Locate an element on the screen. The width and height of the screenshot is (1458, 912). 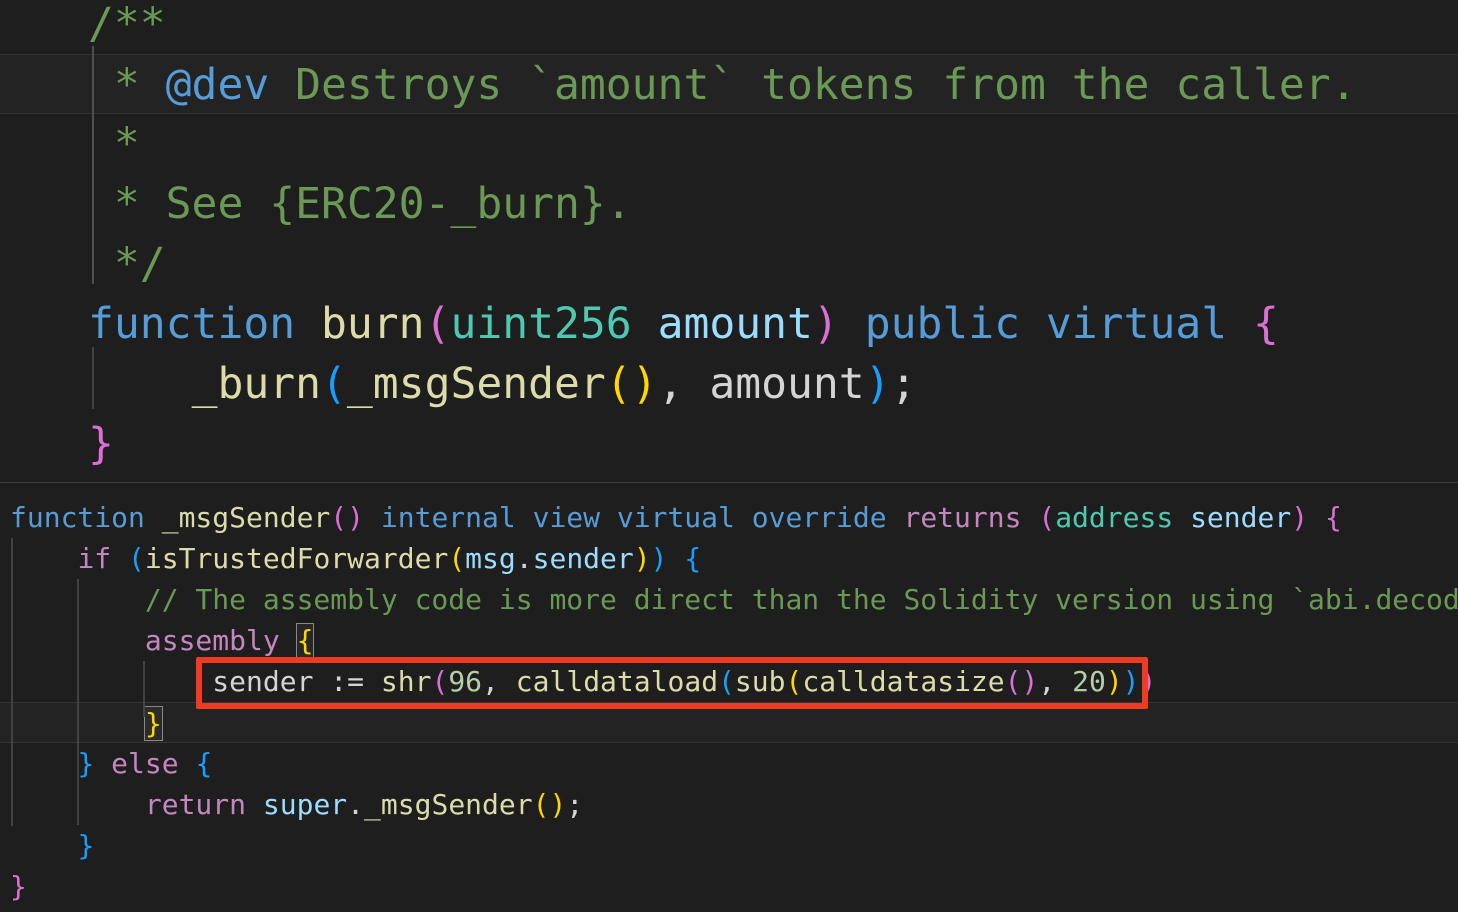
indent-guide-guide-if-level2 is located at coordinates (78, 682).